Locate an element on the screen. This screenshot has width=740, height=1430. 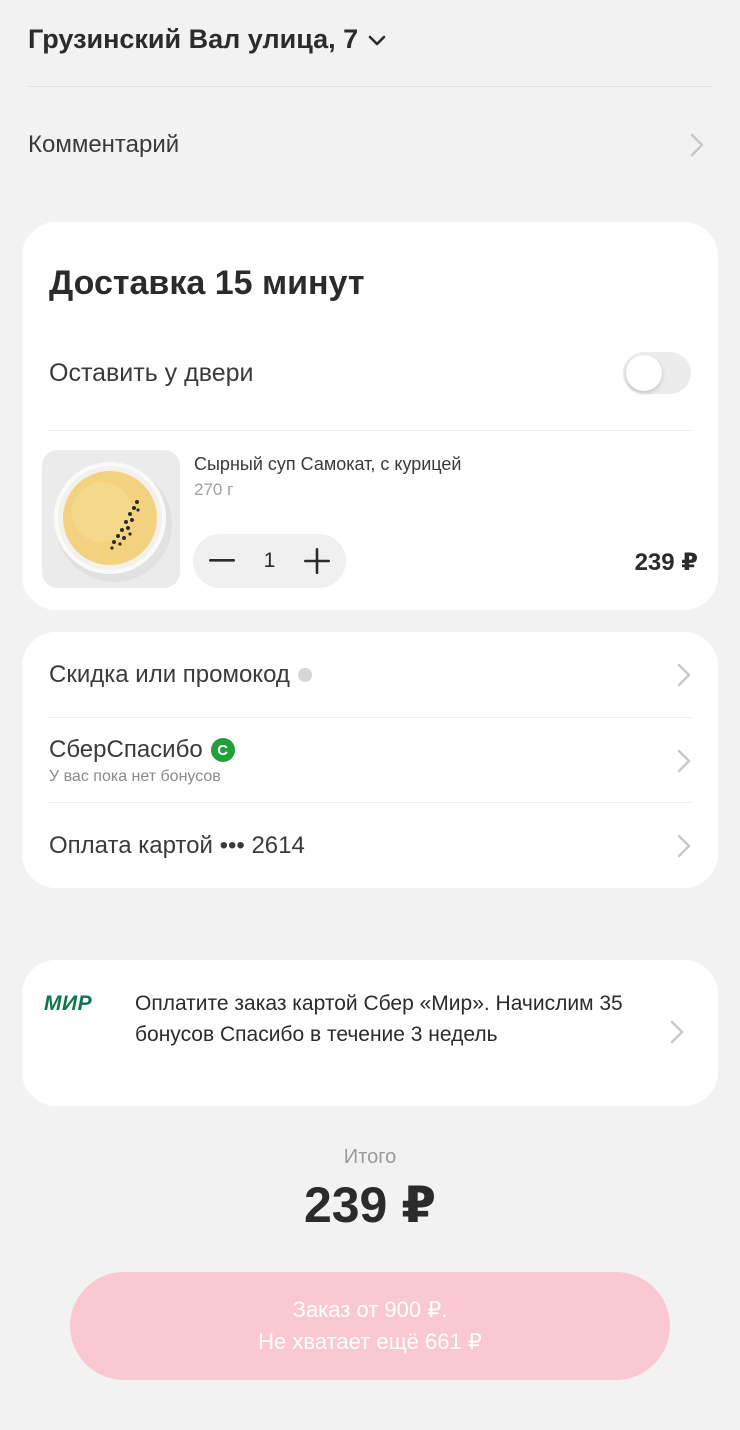
product-image is located at coordinates (111, 519).